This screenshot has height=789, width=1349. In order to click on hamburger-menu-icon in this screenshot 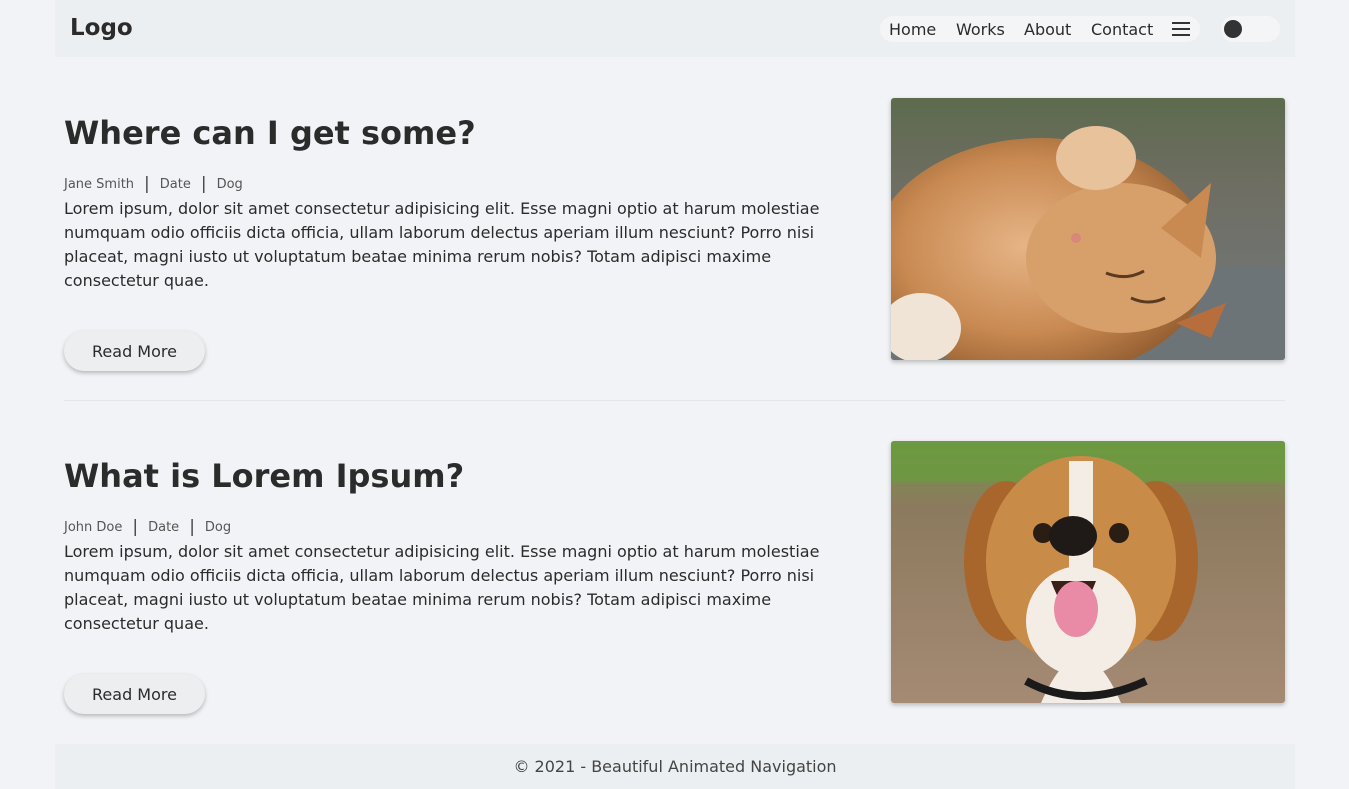, I will do `click(1181, 29)`.